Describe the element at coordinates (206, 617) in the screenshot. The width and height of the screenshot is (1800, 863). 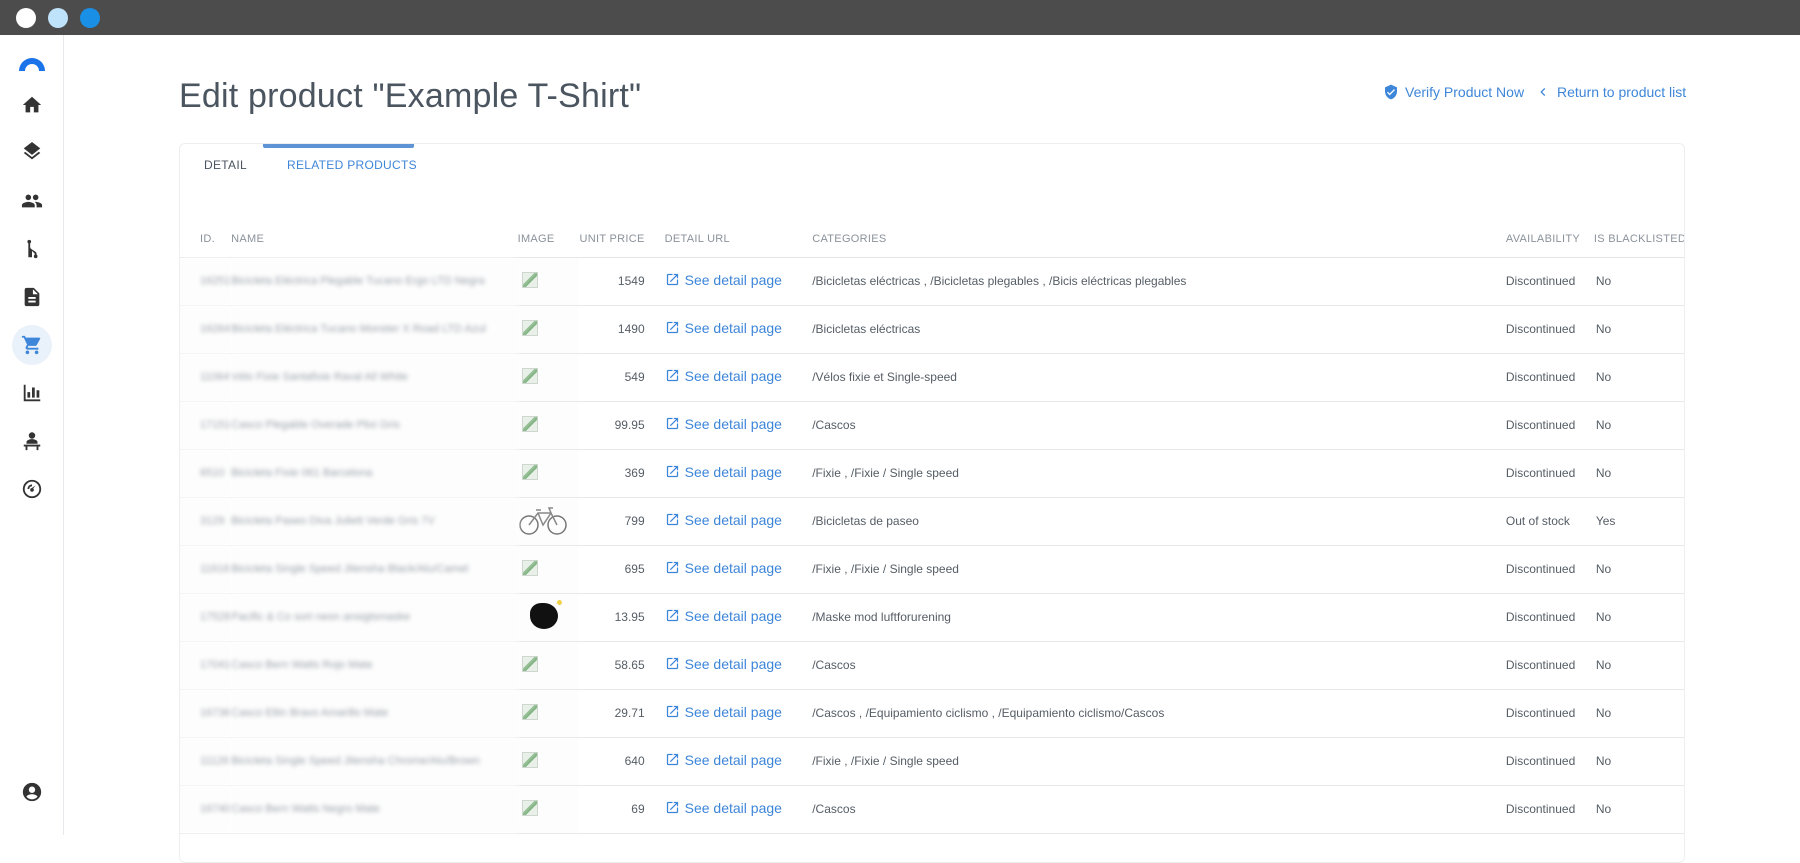
I see `cell-id: 17528` at that location.